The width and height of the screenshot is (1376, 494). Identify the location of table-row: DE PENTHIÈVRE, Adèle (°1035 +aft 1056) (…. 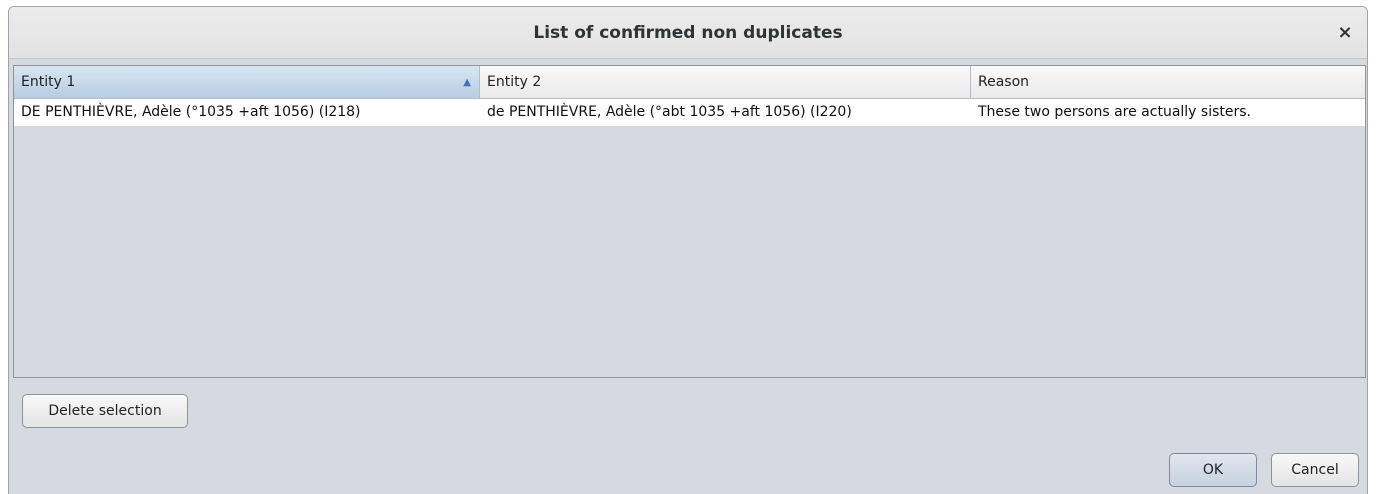
(689, 112).